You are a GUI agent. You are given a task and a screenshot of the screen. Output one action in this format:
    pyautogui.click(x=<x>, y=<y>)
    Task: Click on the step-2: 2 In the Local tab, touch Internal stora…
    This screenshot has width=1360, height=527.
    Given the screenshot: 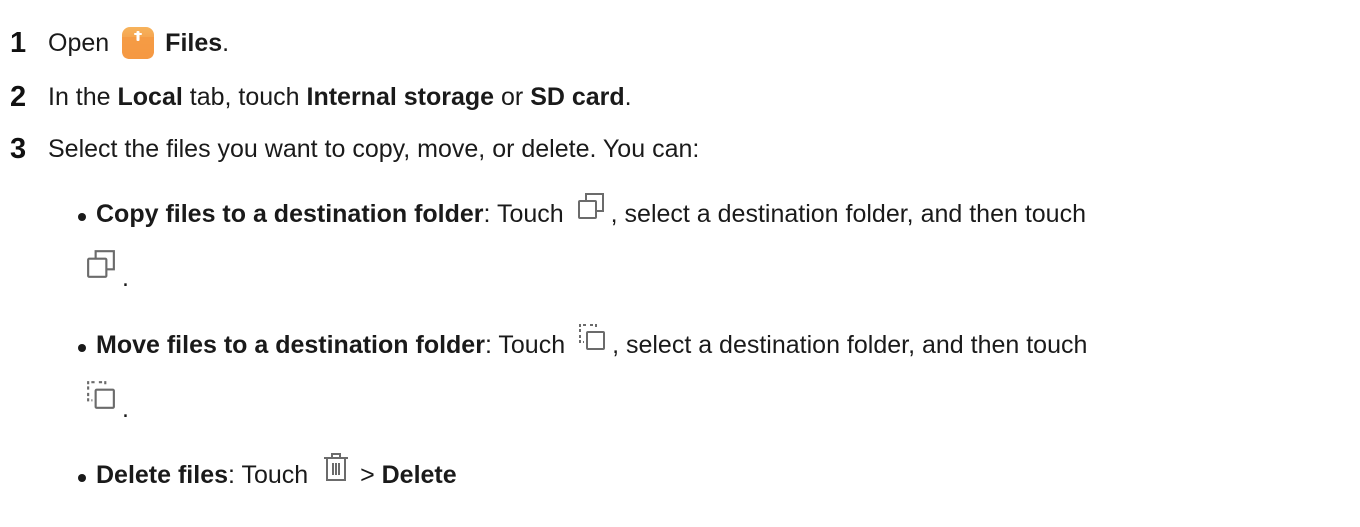 What is the action you would take?
    pyautogui.click(x=321, y=97)
    